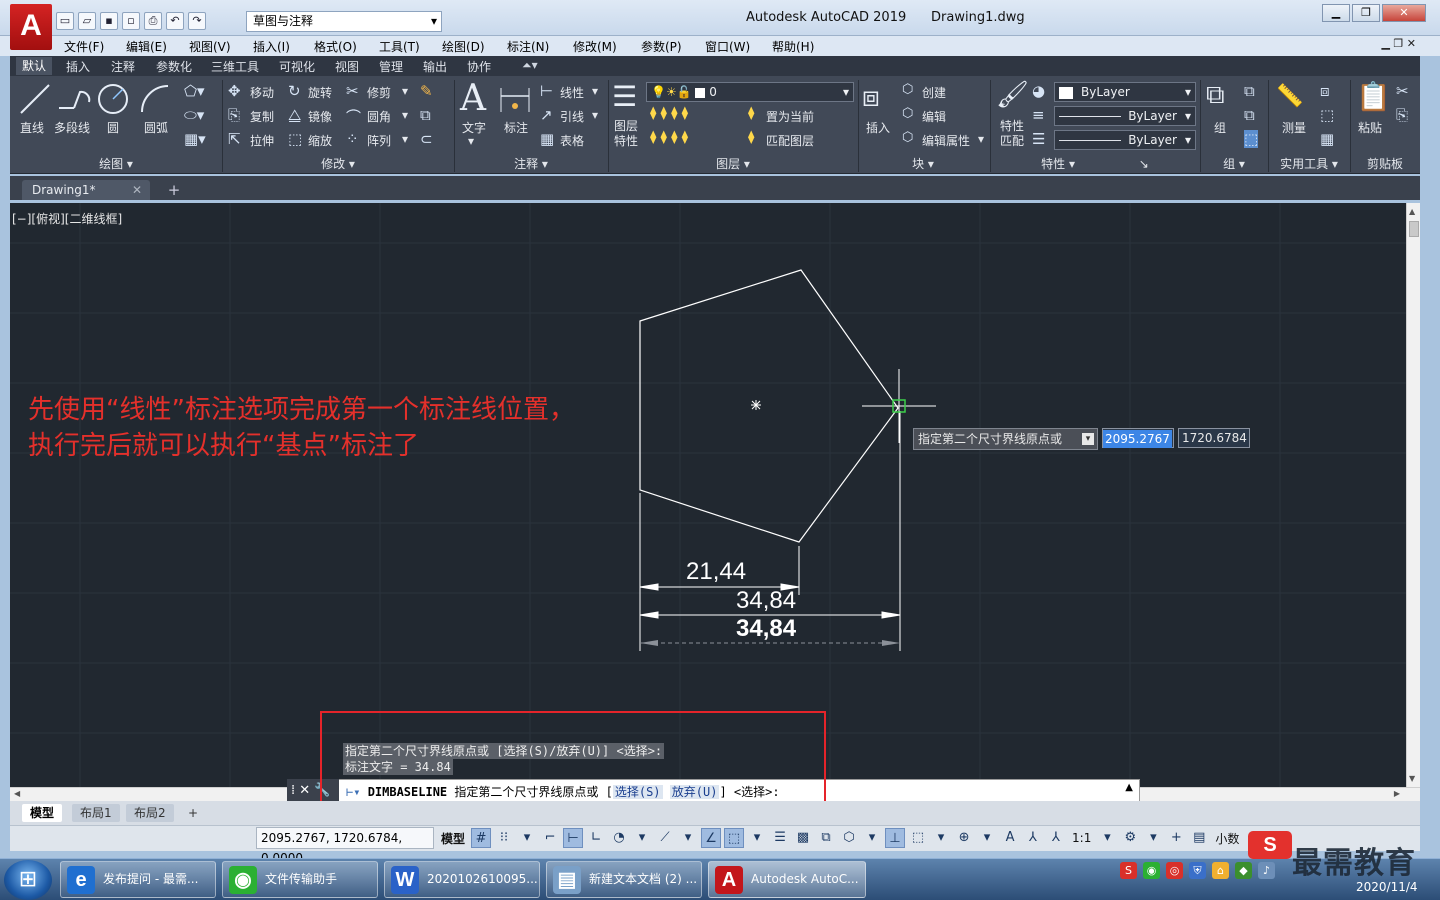 This screenshot has width=1440, height=900. I want to click on ellipse-icon: ⬭▾, so click(194, 115).